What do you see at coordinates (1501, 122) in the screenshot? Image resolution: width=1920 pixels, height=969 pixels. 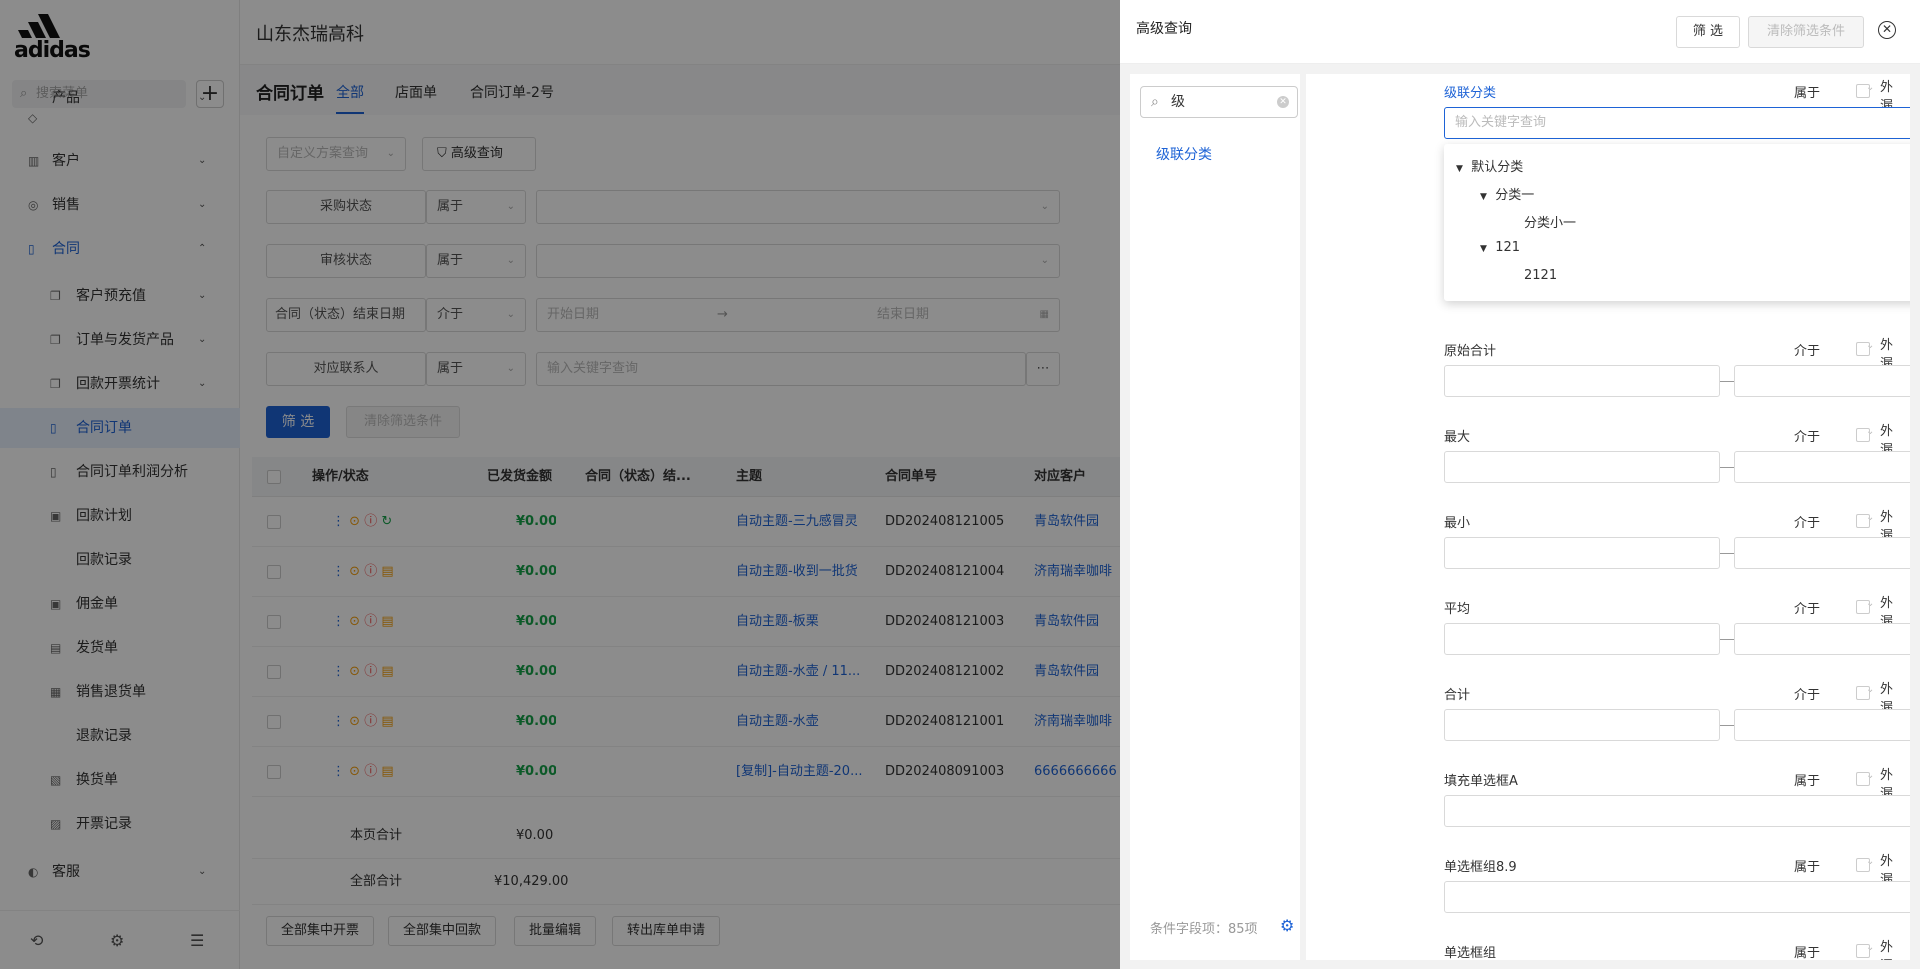 I see `cascade-search-placeholder: 输入关键字查询` at bounding box center [1501, 122].